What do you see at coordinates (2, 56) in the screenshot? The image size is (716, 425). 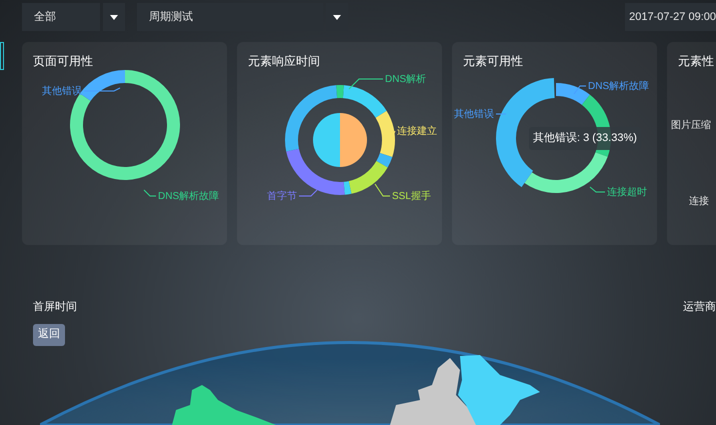 I see `panel-edge` at bounding box center [2, 56].